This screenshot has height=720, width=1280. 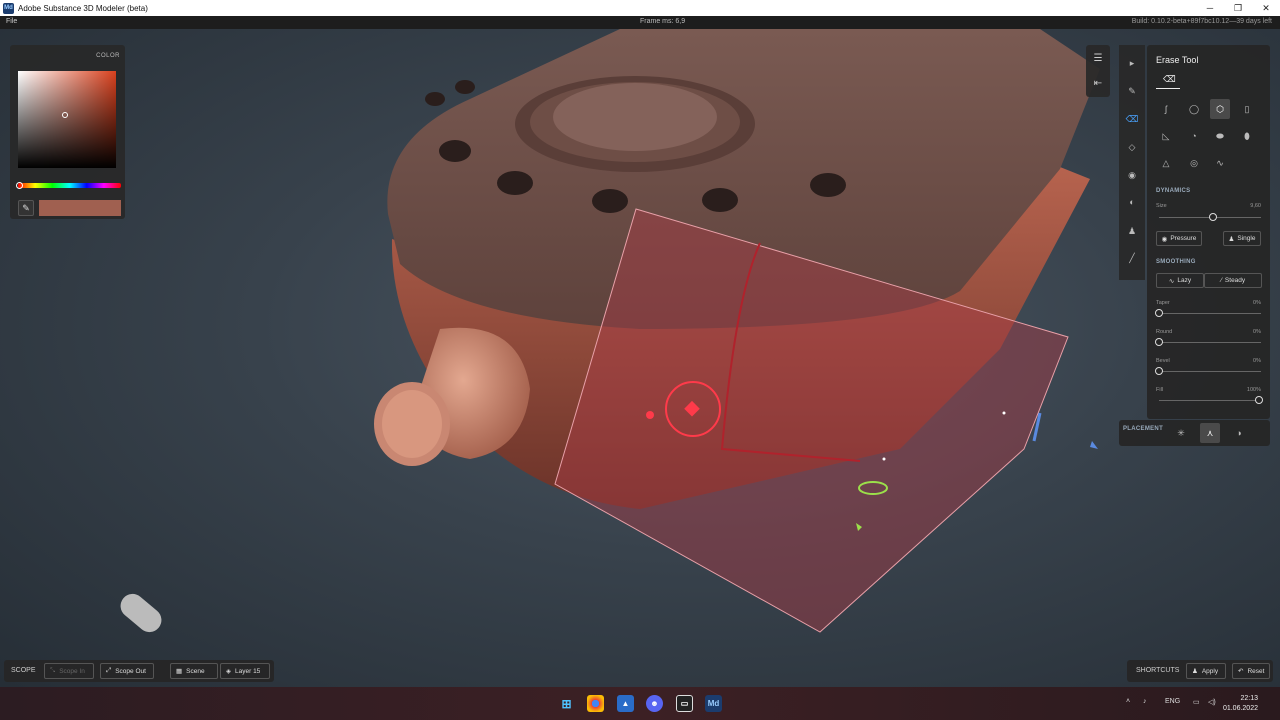 I want to click on window-title: Adobe Substance 3D Modeler (beta), so click(x=83, y=8).